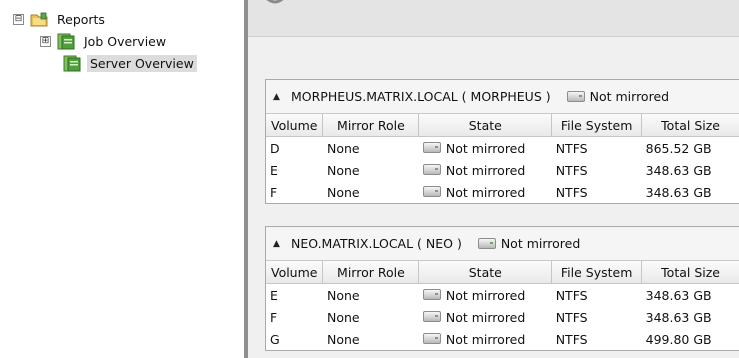  Describe the element at coordinates (421, 96) in the screenshot. I see `server-name: MORPHEUS.MATRIX.LOCAL ( MORPHEUS )` at that location.